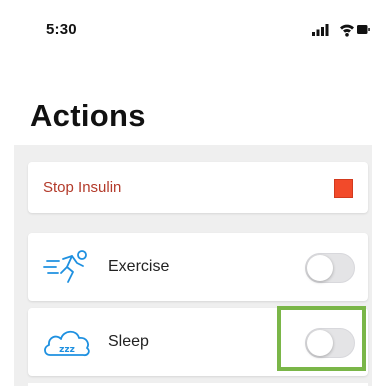 The image size is (372, 386). I want to click on stop-insulin-row: Stop Insulin, so click(198, 187).